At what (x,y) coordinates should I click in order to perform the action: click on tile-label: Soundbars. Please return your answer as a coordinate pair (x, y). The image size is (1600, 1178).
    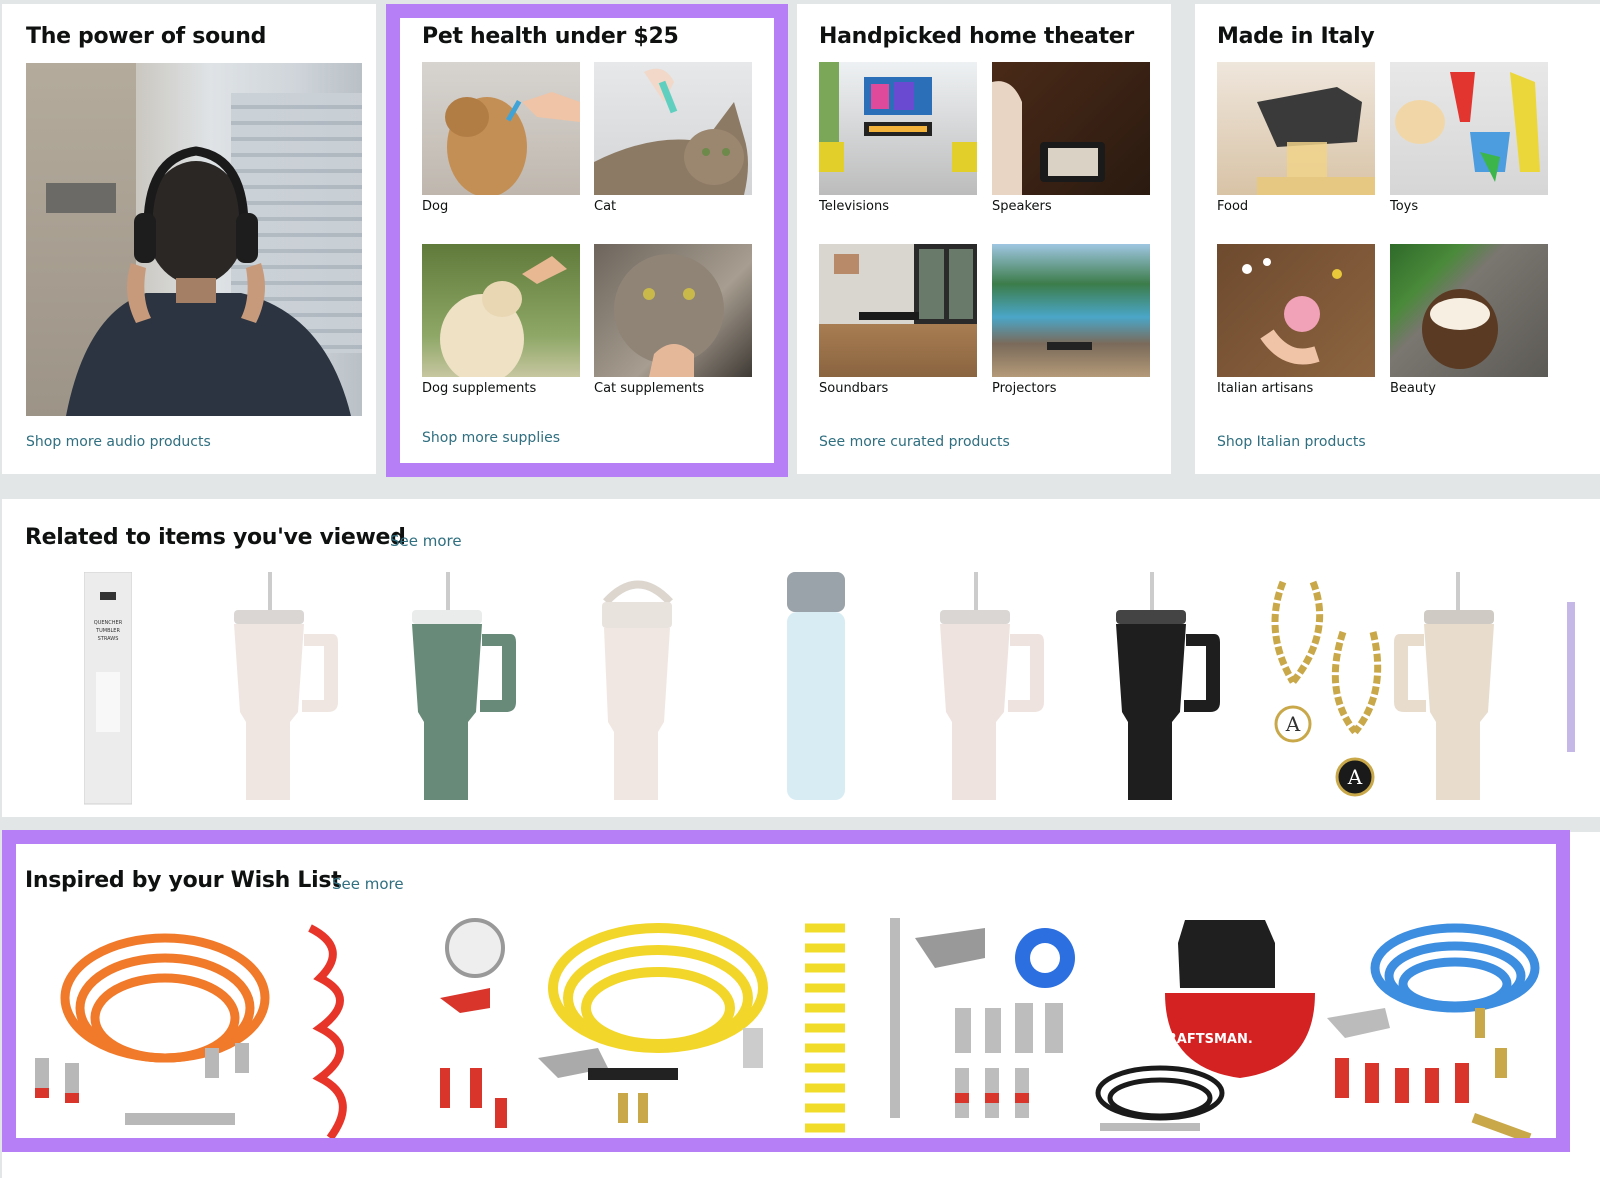
    Looking at the image, I should click on (854, 388).